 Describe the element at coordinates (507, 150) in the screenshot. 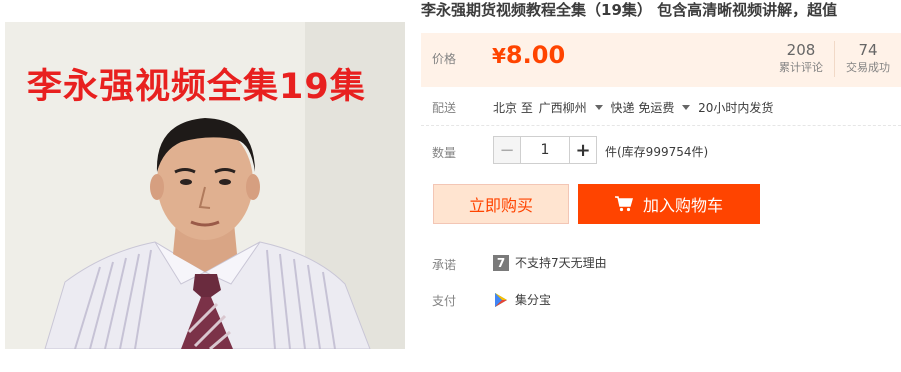

I see `quantity-decrease-button: −` at that location.